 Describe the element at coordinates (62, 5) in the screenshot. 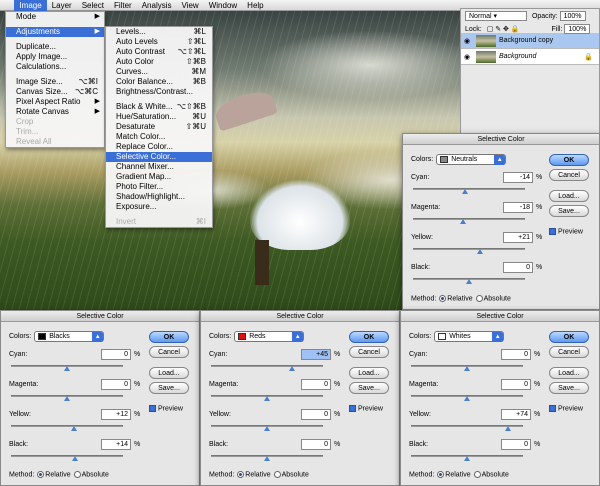

I see `menu-layer: Layer` at that location.